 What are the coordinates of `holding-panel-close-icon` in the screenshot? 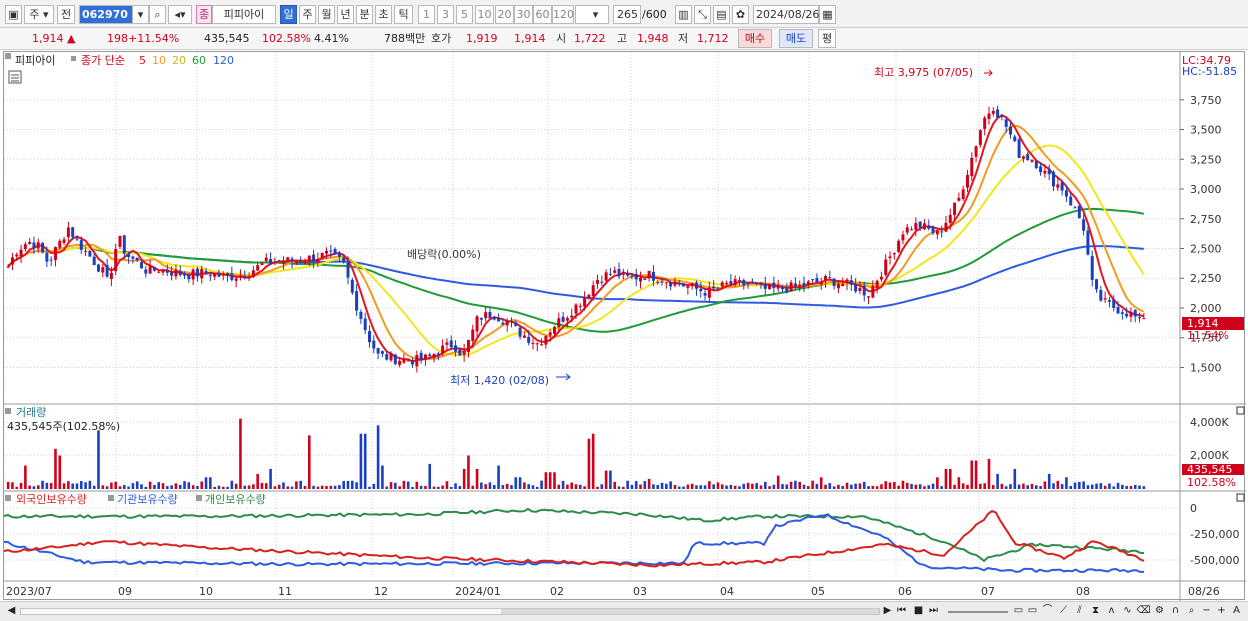 It's located at (1240, 497).